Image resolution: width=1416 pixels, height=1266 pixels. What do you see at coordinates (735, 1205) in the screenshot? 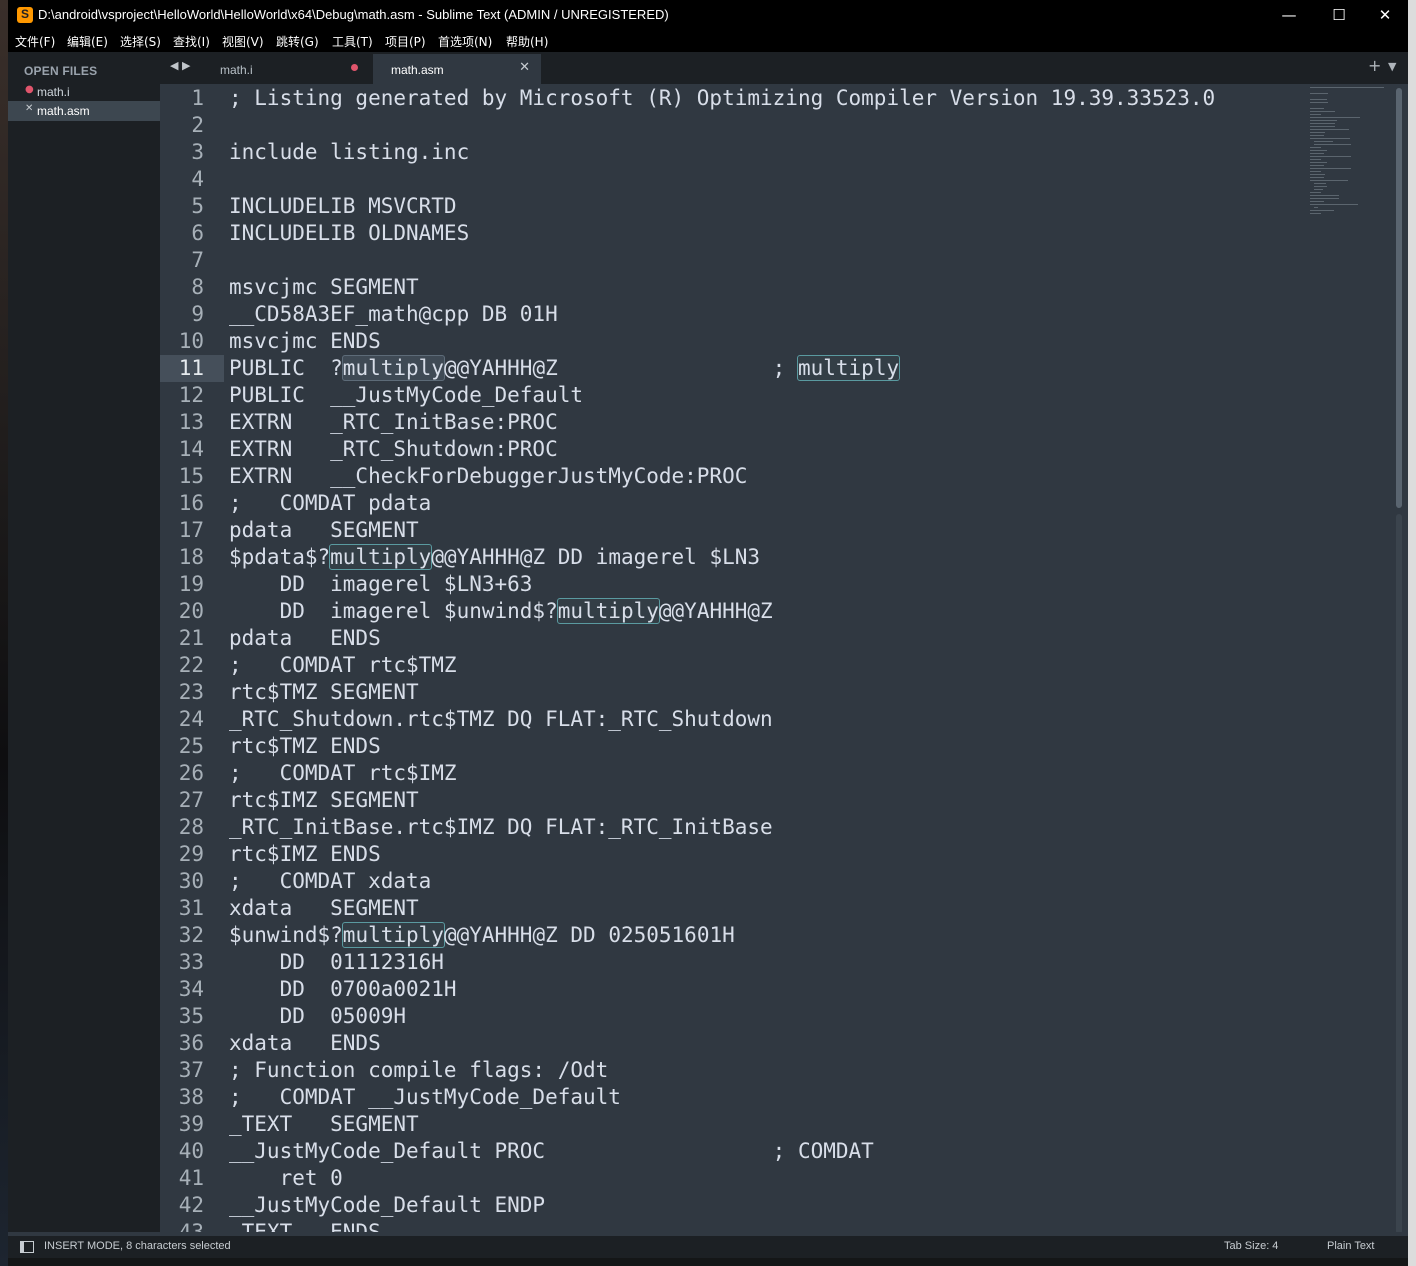
I see `code-line: 42 __JustMyCode_Default ENDP` at bounding box center [735, 1205].